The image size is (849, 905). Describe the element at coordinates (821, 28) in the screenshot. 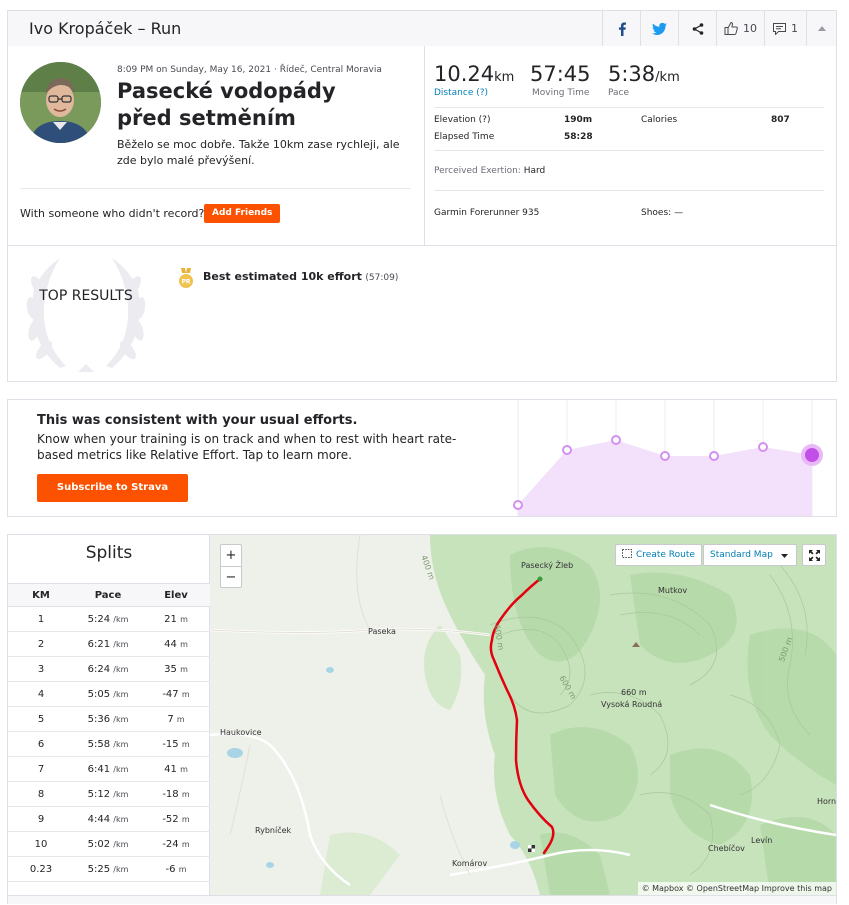

I see `collapse-button` at that location.